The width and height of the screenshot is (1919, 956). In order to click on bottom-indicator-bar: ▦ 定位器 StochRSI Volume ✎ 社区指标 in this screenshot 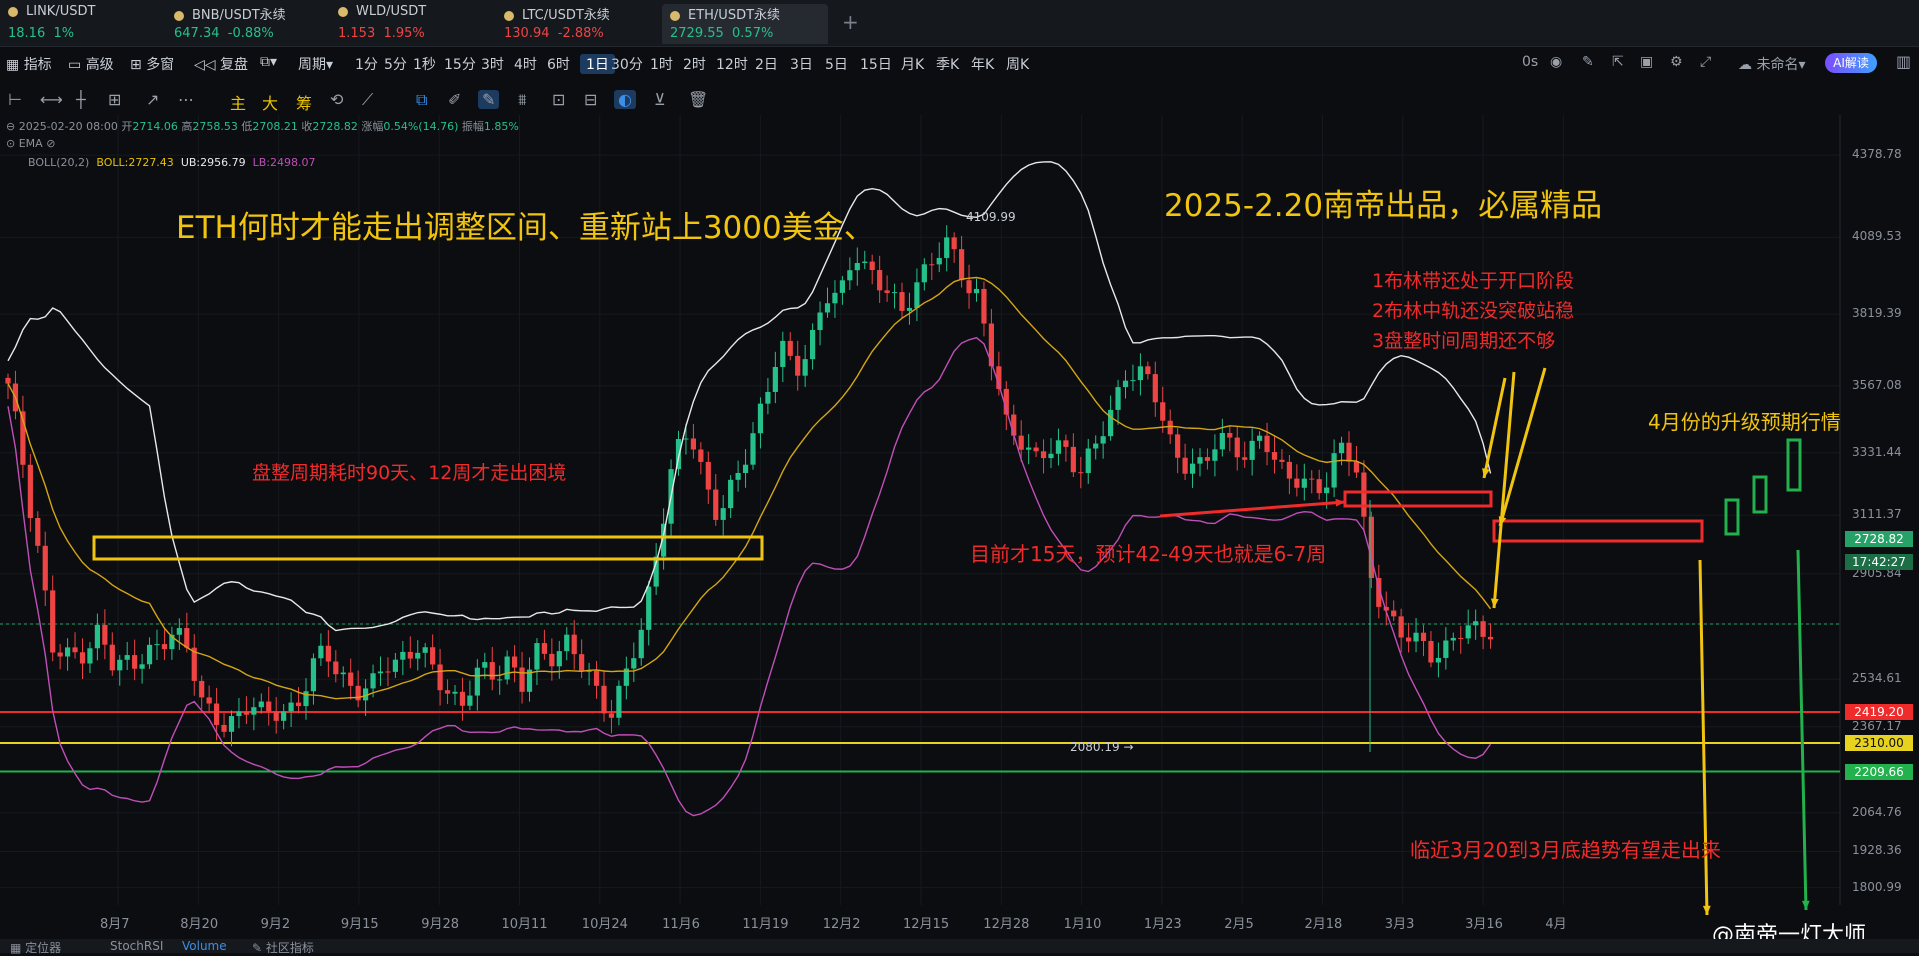, I will do `click(959, 947)`.